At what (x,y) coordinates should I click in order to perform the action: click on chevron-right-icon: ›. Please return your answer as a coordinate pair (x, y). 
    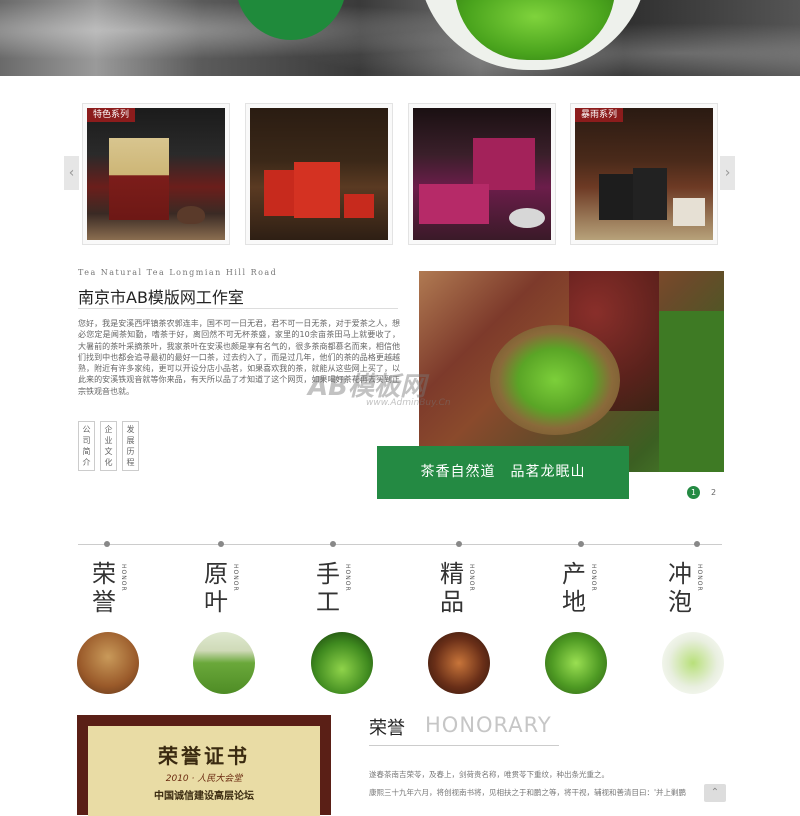
    Looking at the image, I should click on (727, 173).